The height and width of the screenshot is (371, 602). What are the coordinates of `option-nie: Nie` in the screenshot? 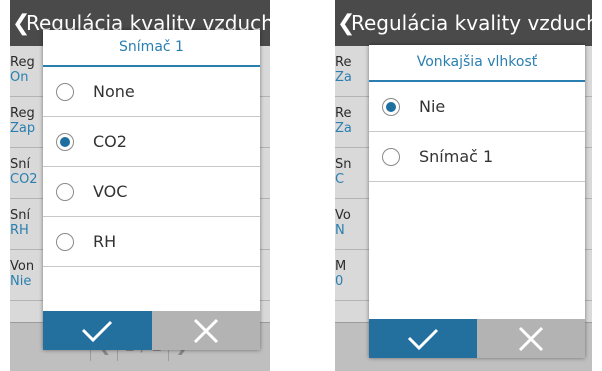 It's located at (477, 107).